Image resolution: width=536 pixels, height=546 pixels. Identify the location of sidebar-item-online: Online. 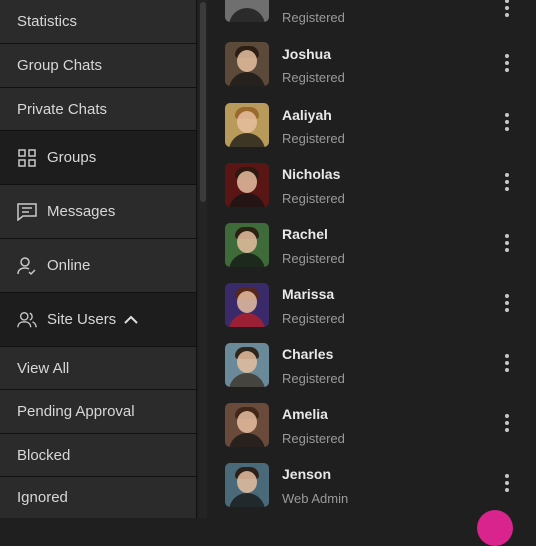
(98, 266).